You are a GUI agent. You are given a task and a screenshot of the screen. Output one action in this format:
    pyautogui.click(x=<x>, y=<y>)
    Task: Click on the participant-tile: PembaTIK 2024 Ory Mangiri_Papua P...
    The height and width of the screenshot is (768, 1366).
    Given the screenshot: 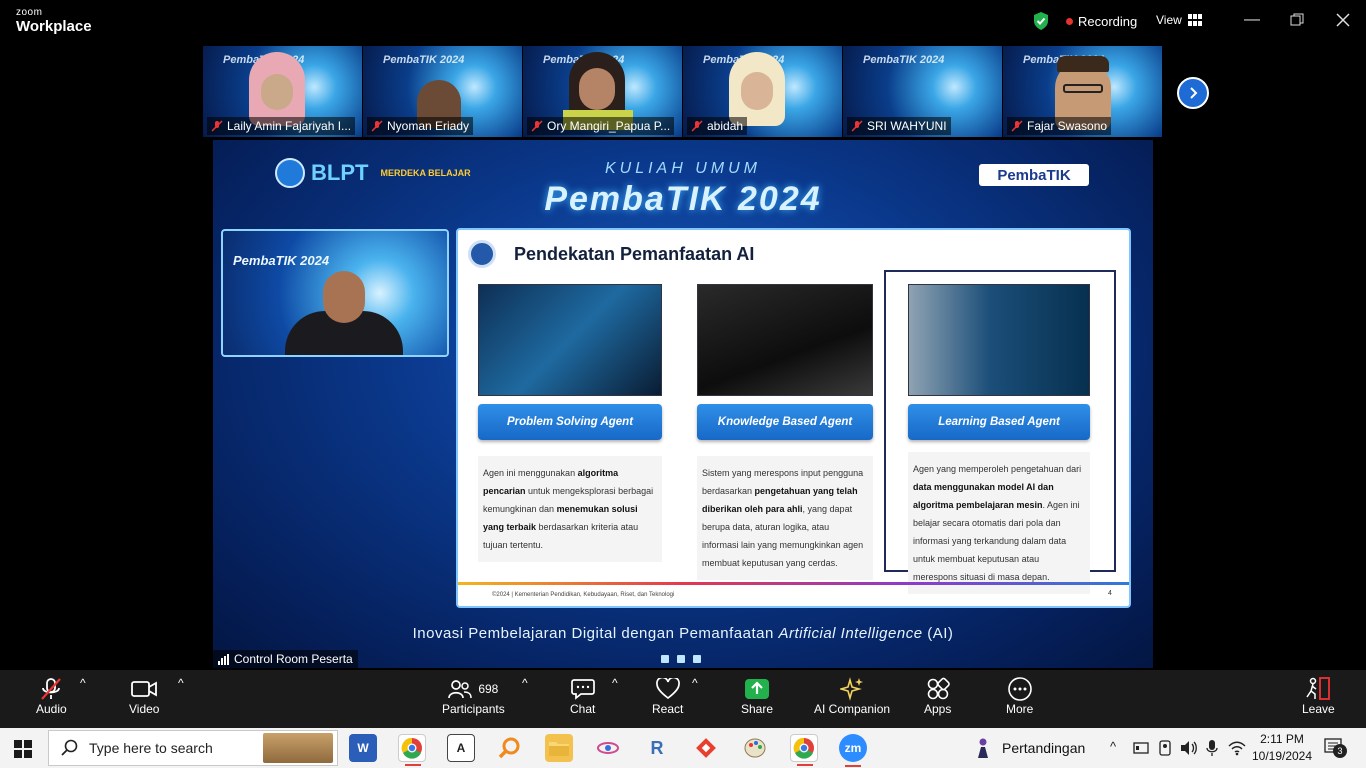 What is the action you would take?
    pyautogui.click(x=603, y=91)
    